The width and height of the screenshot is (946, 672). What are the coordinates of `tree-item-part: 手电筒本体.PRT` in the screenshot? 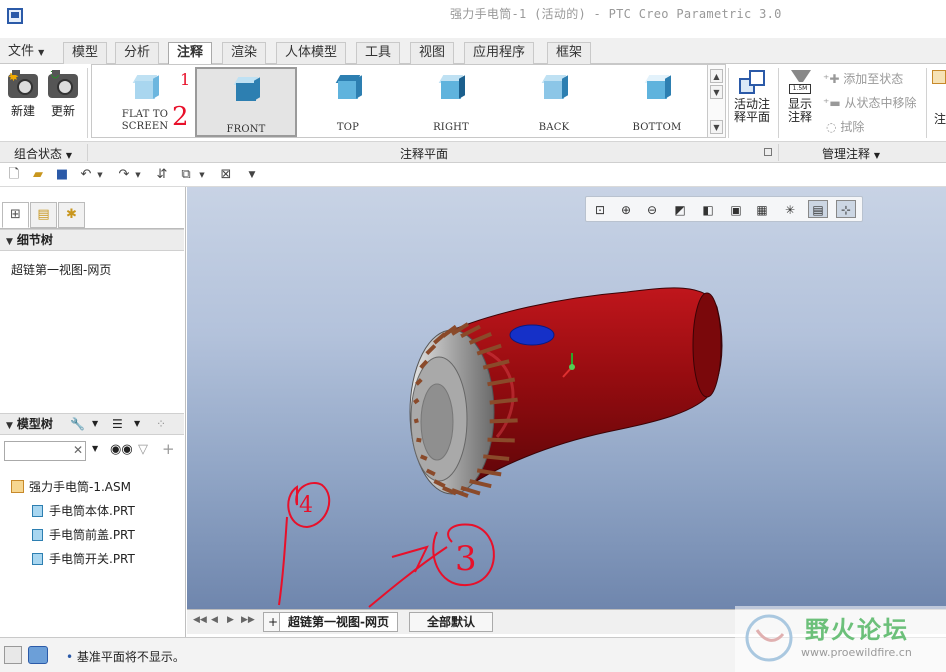 It's located at (83, 510).